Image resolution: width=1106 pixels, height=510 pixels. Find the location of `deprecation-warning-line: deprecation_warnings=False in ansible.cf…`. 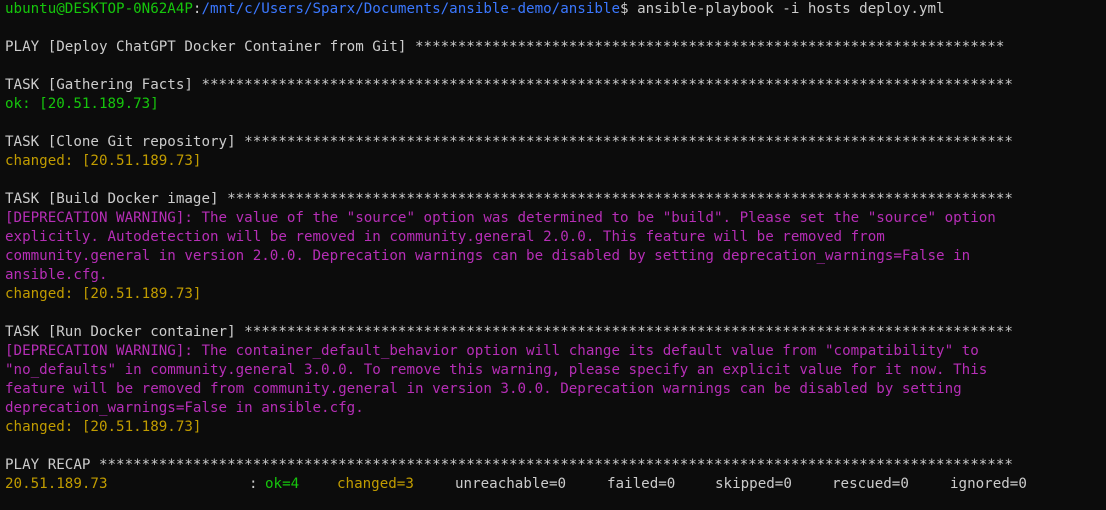

deprecation-warning-line: deprecation_warnings=False in ansible.cf… is located at coordinates (184, 408).